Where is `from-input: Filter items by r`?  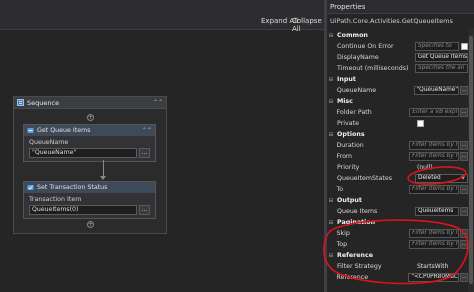
from-input: Filter items by r is located at coordinates (434, 156).